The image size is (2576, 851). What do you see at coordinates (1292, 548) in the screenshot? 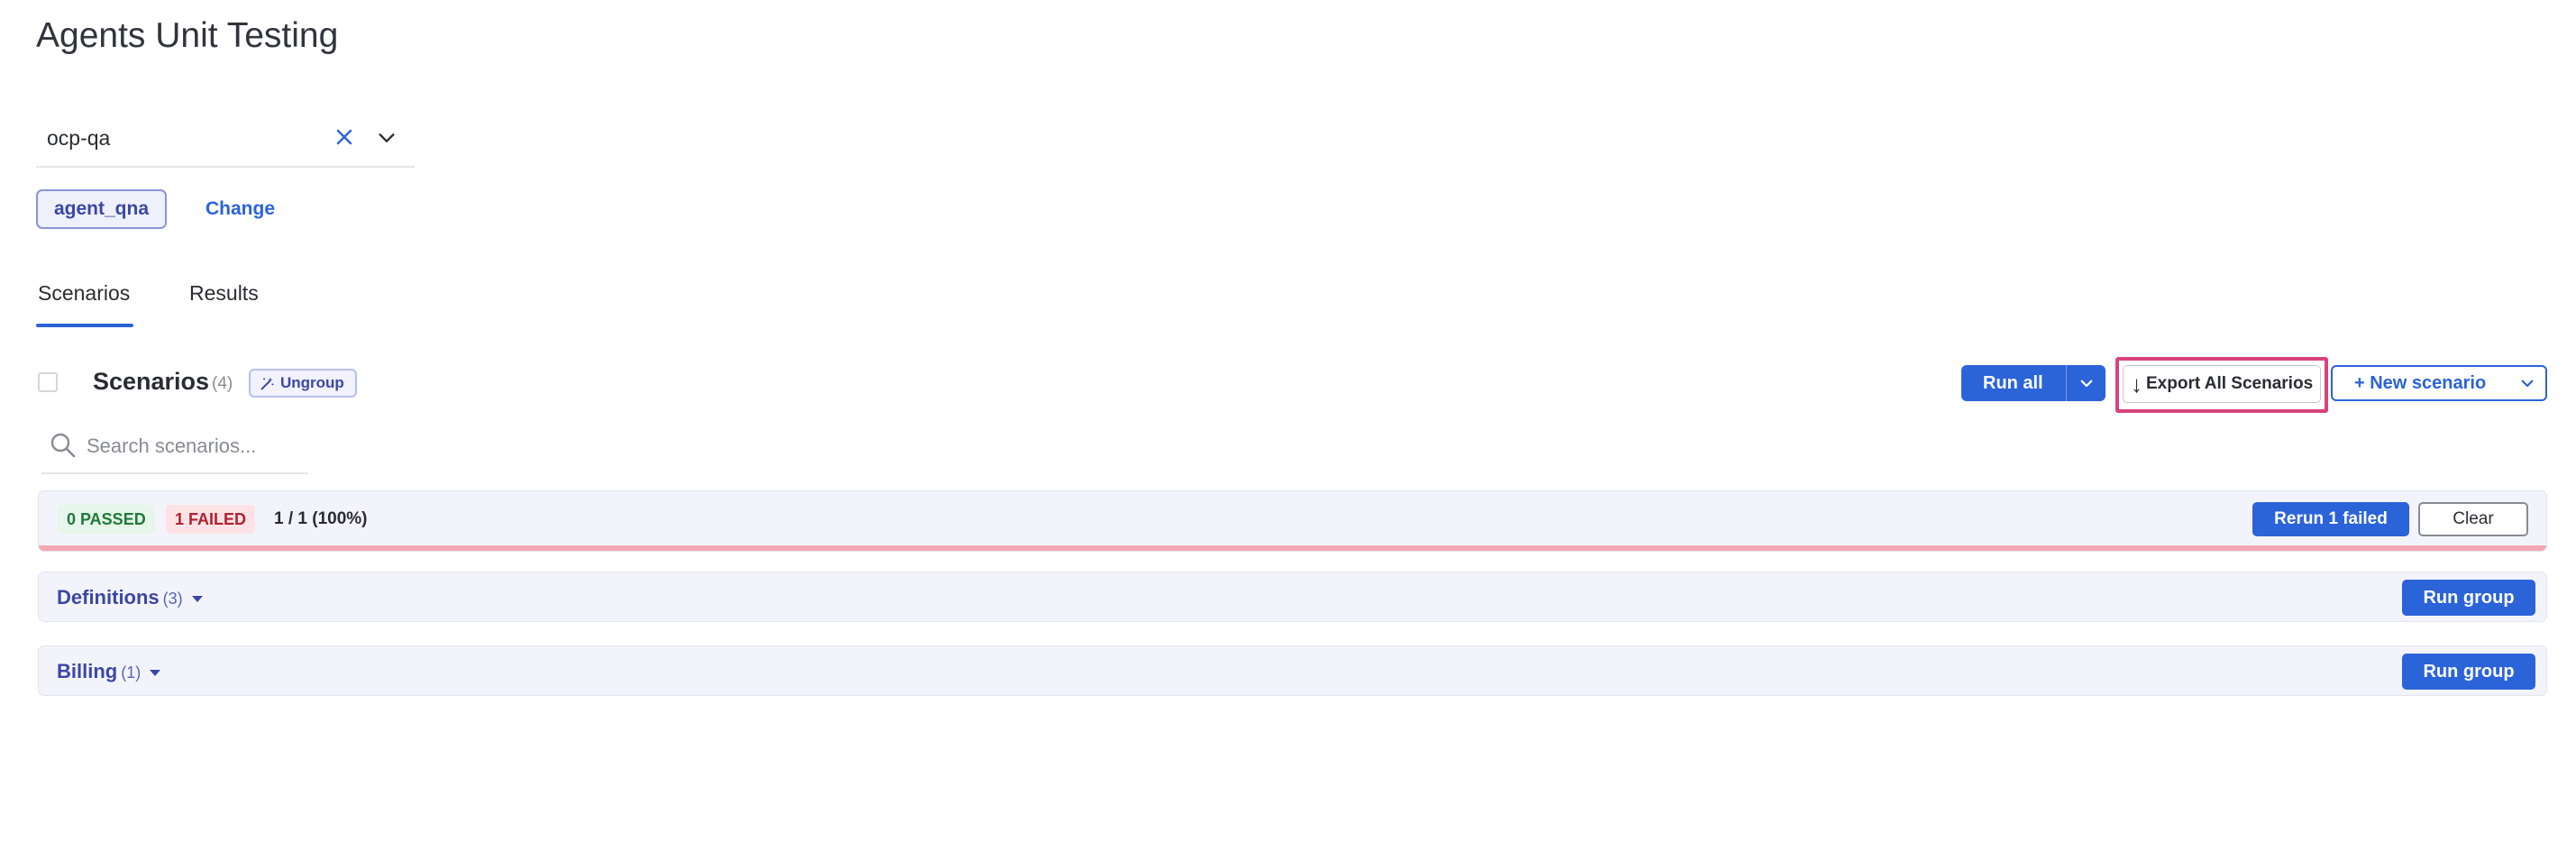
I see `results-progress-bar` at bounding box center [1292, 548].